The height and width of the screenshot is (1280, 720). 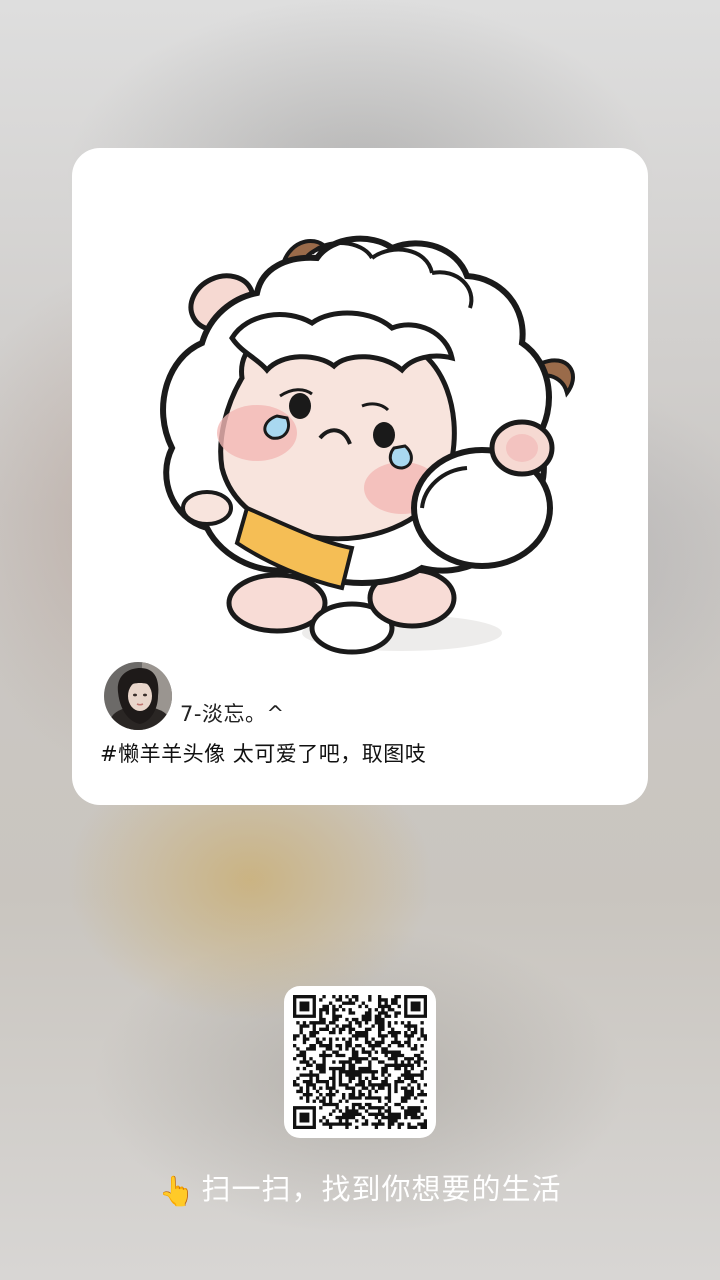 I want to click on qr-code-image, so click(x=360, y=1062).